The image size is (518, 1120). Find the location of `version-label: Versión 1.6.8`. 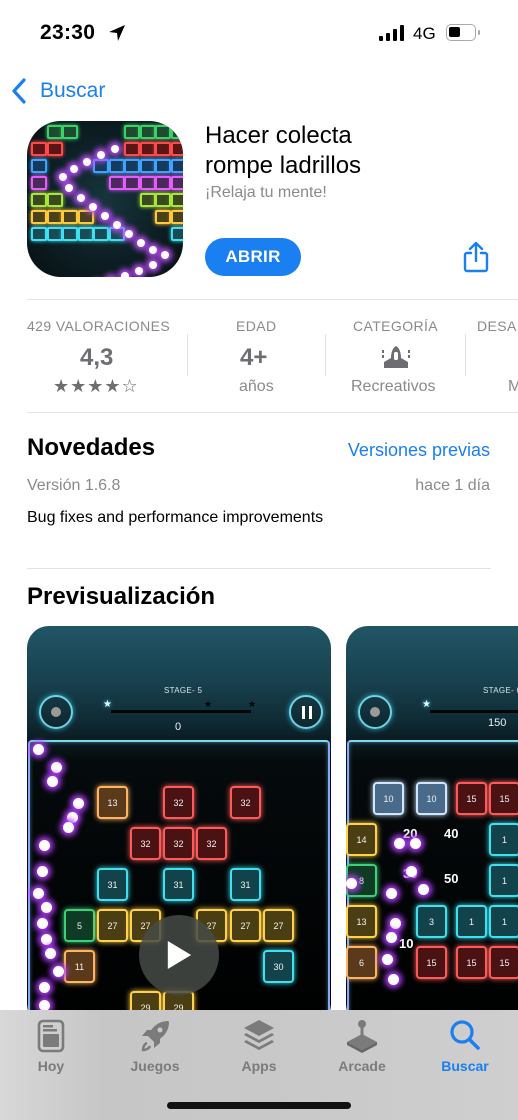

version-label: Versión 1.6.8 is located at coordinates (74, 485).